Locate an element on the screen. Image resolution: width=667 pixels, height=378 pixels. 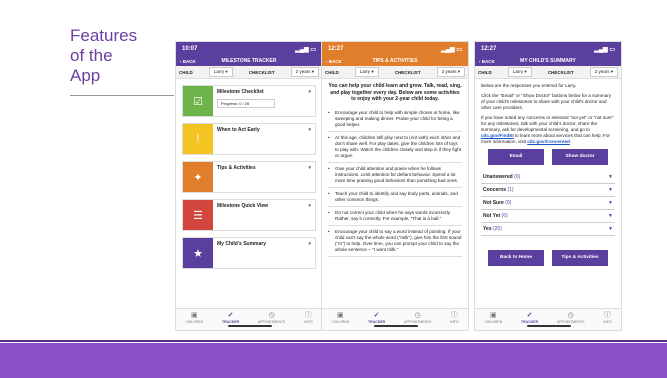
group-not-yet: Not Yet (6) ▼ is located at coordinates (548, 216).